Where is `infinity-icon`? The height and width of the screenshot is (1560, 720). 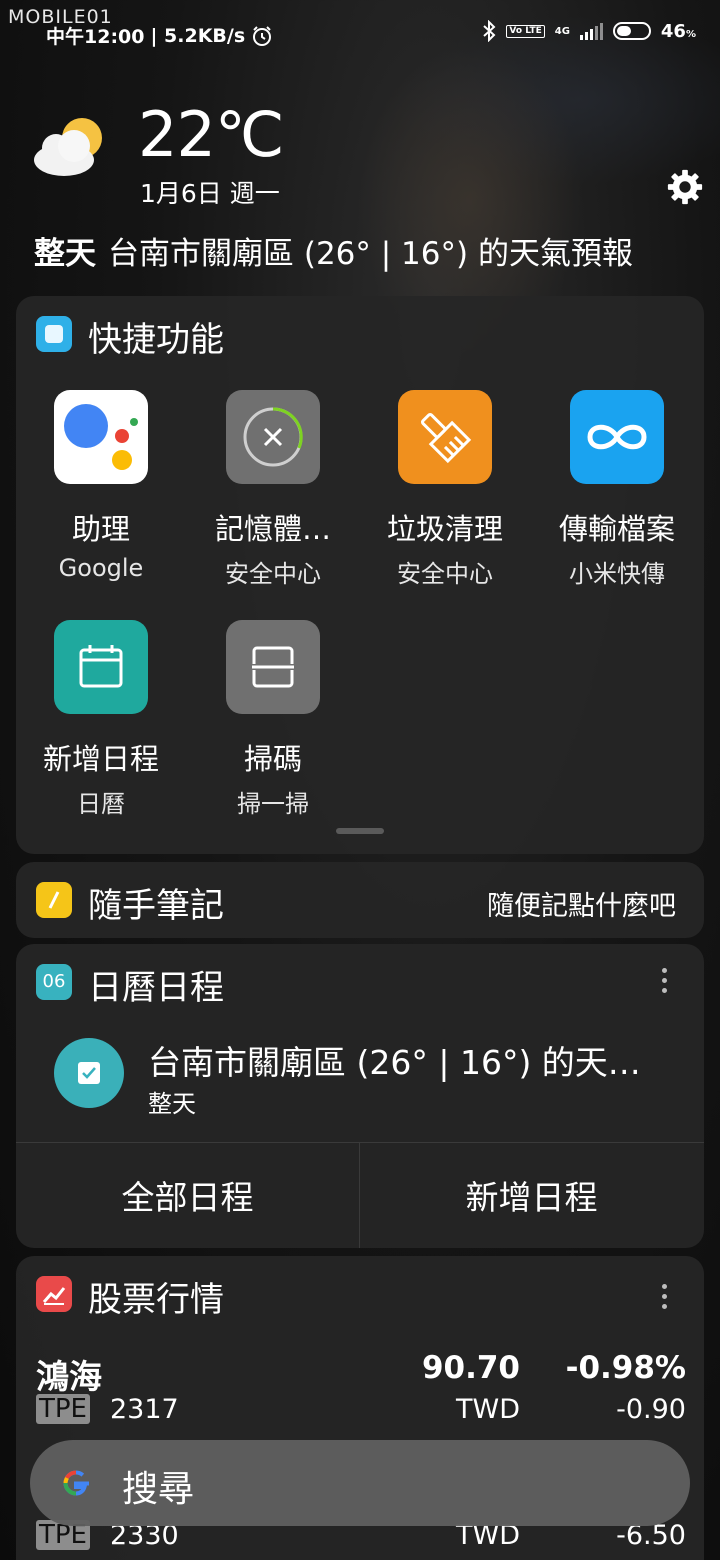
infinity-icon is located at coordinates (617, 437).